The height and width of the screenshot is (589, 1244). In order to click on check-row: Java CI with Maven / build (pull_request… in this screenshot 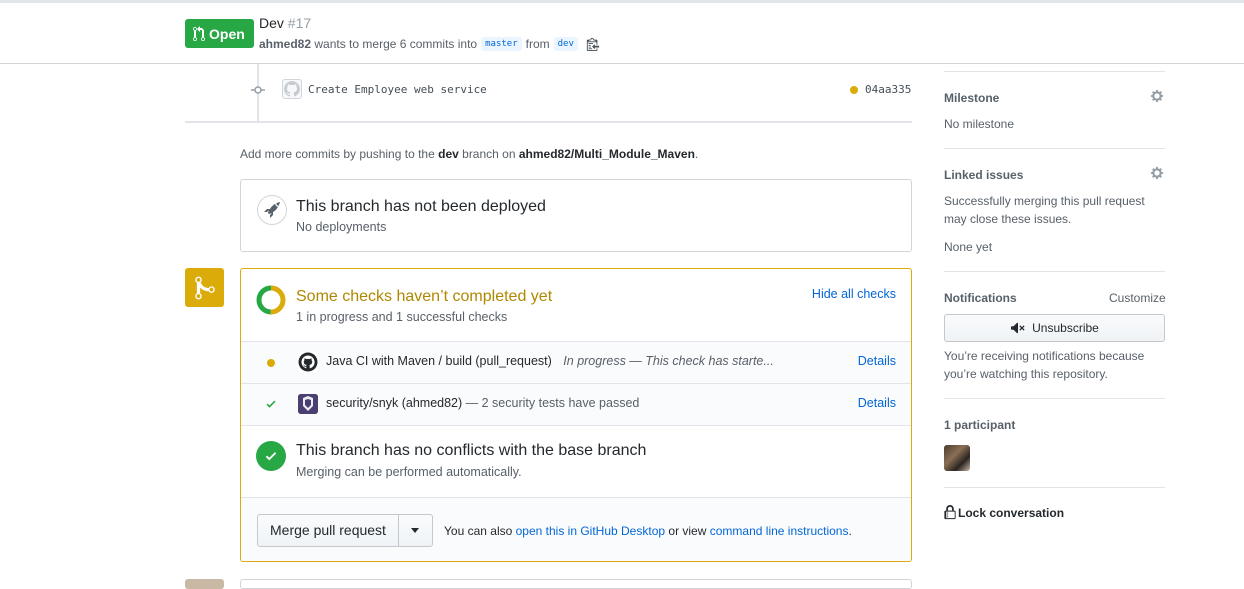, I will do `click(576, 363)`.